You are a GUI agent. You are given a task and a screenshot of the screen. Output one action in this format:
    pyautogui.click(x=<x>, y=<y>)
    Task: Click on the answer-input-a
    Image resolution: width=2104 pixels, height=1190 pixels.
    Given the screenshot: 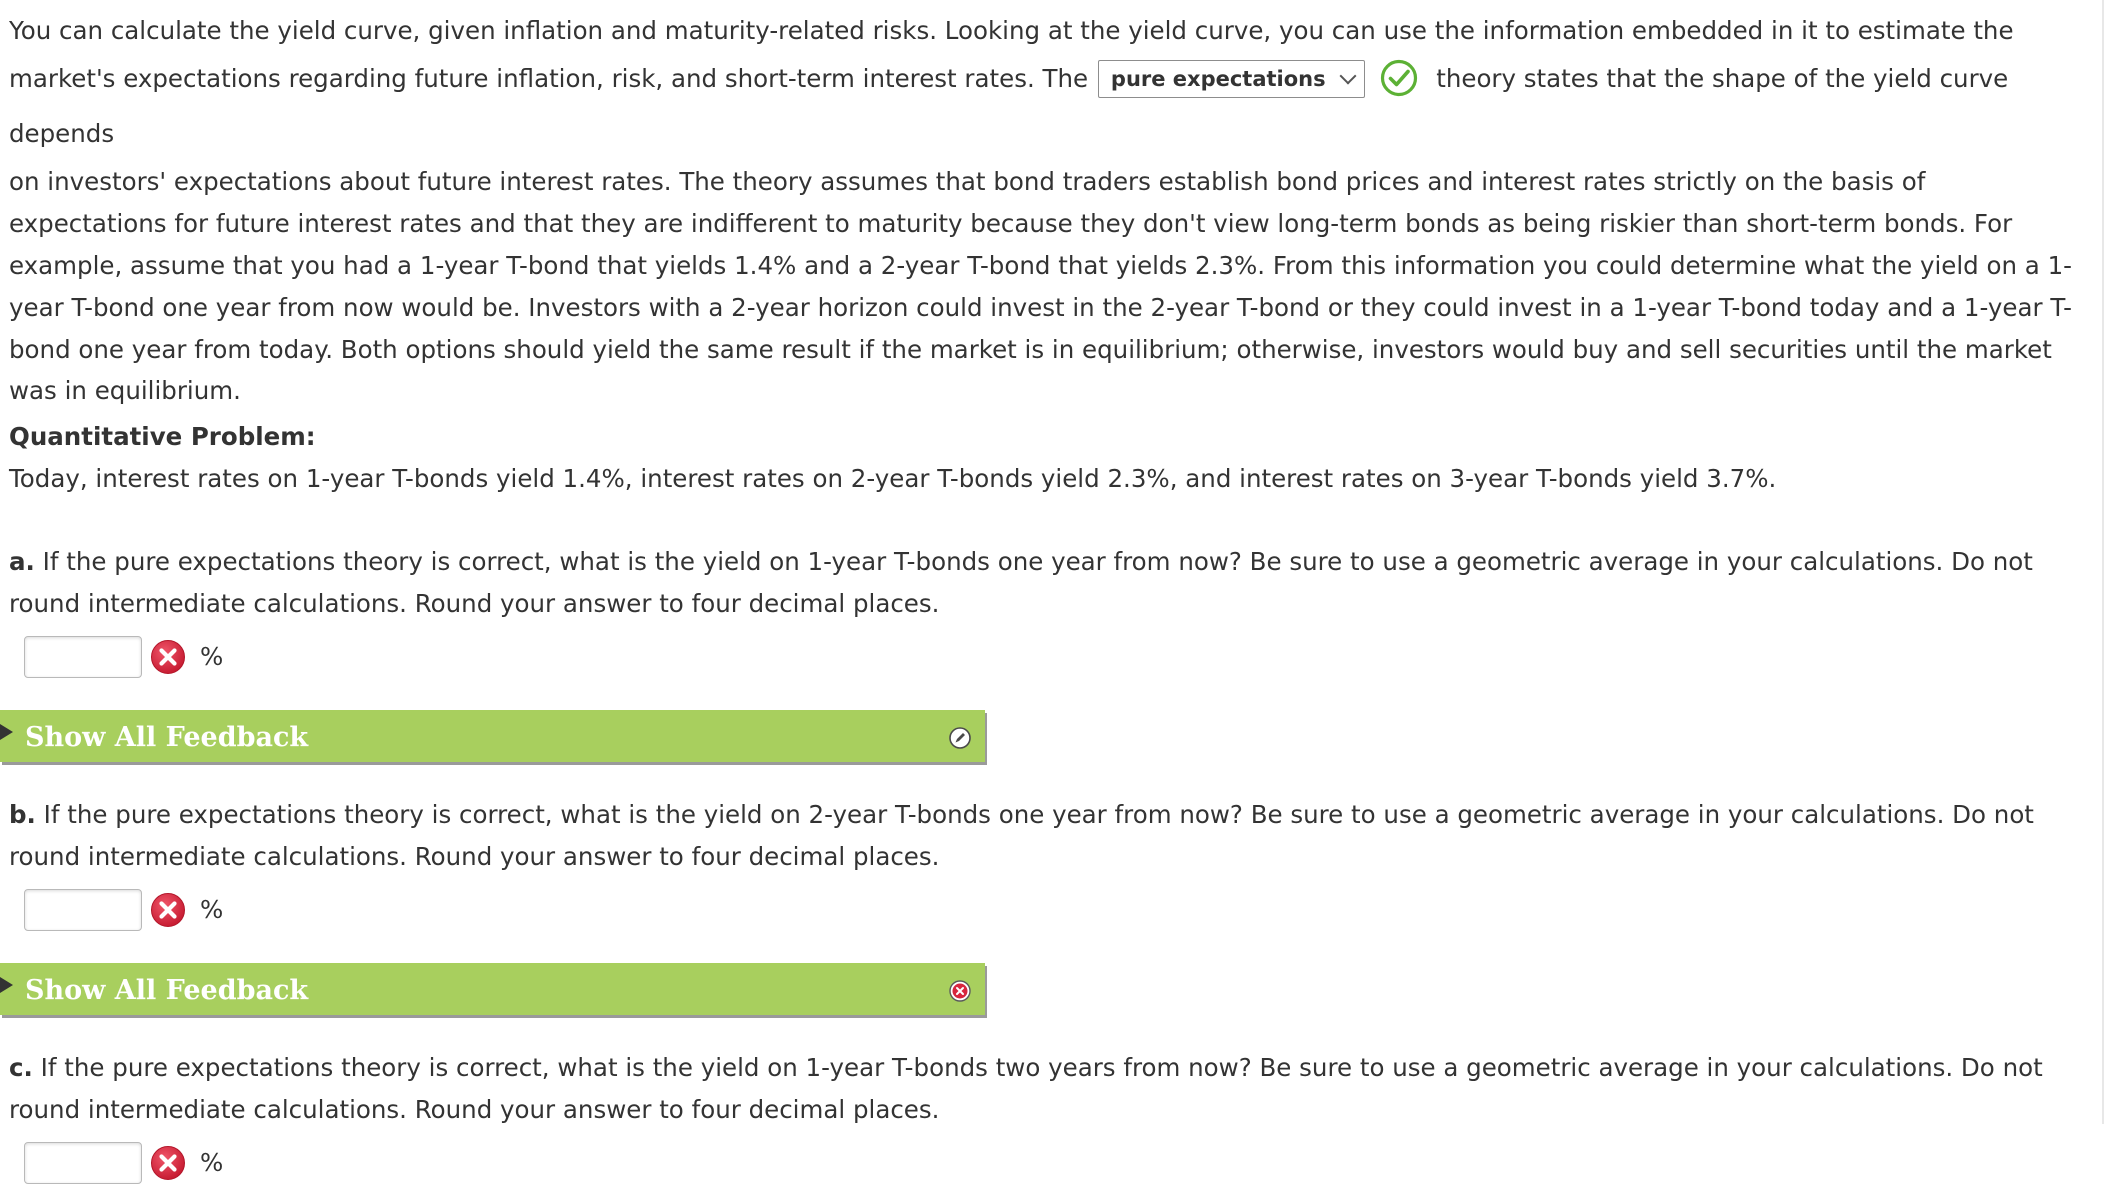 What is the action you would take?
    pyautogui.click(x=83, y=657)
    